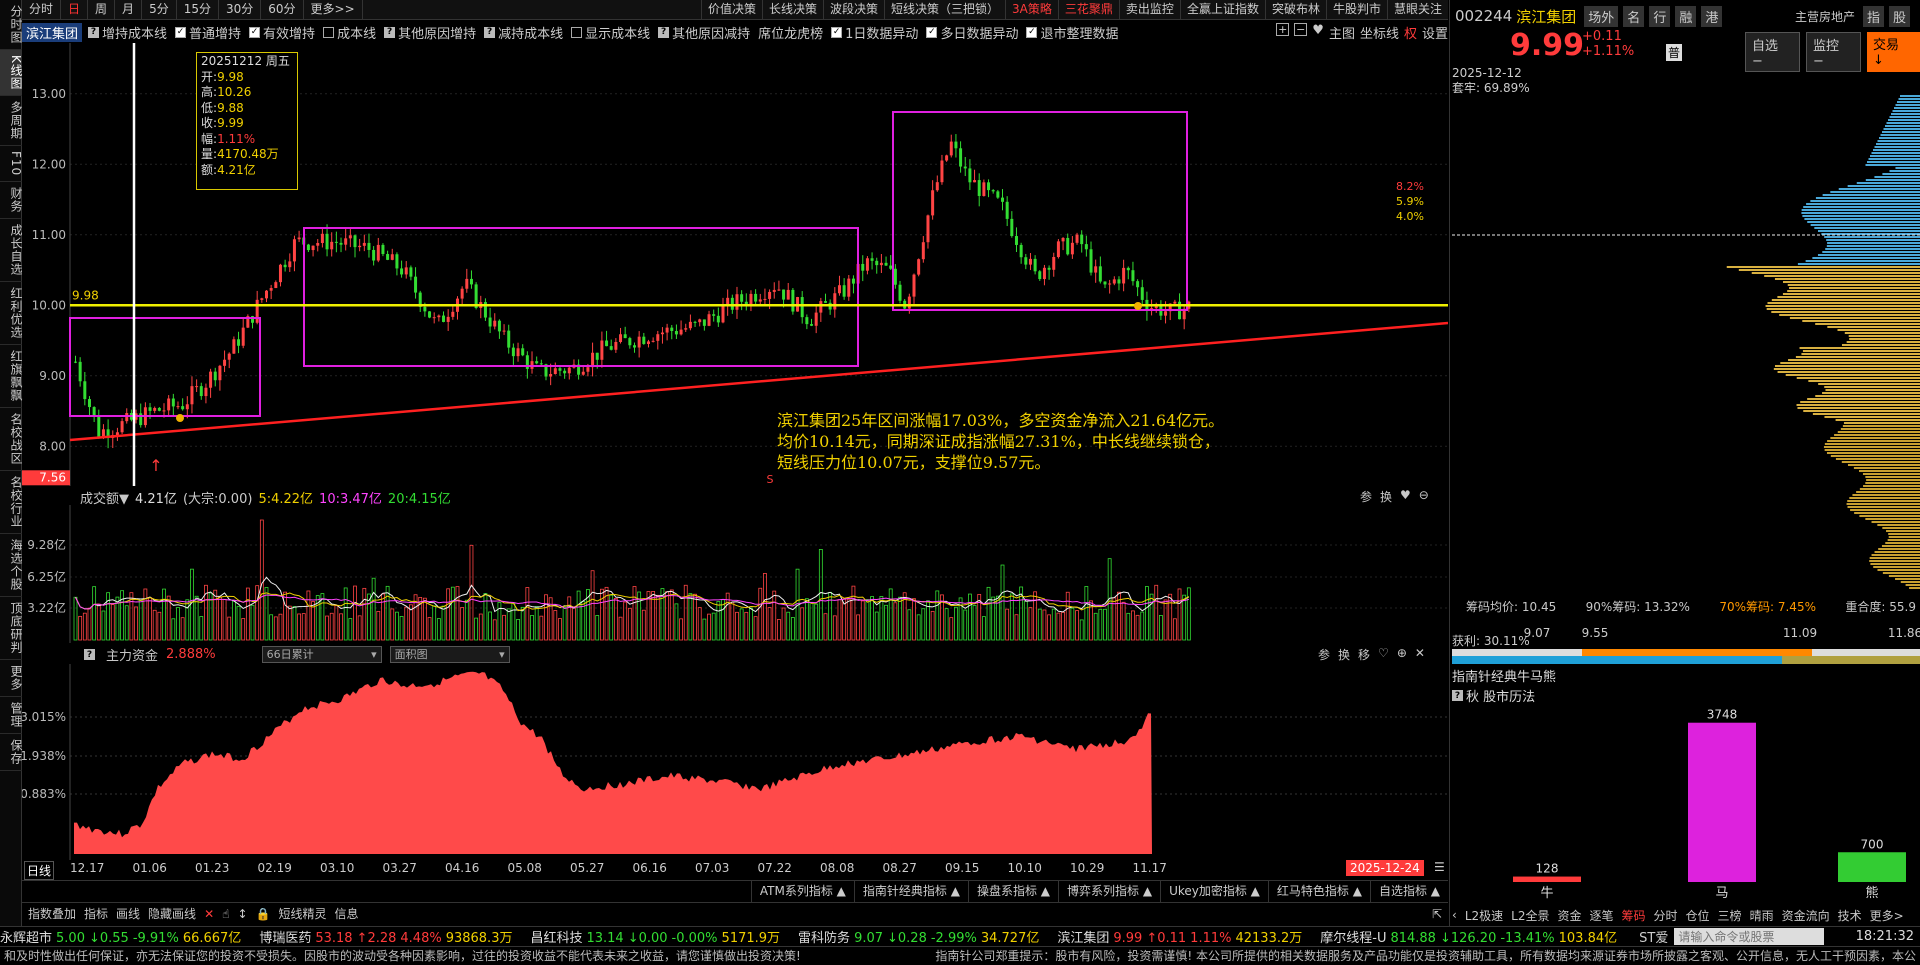 This screenshot has width=1920, height=965. I want to click on right-tab: 仓位, so click(1698, 915).